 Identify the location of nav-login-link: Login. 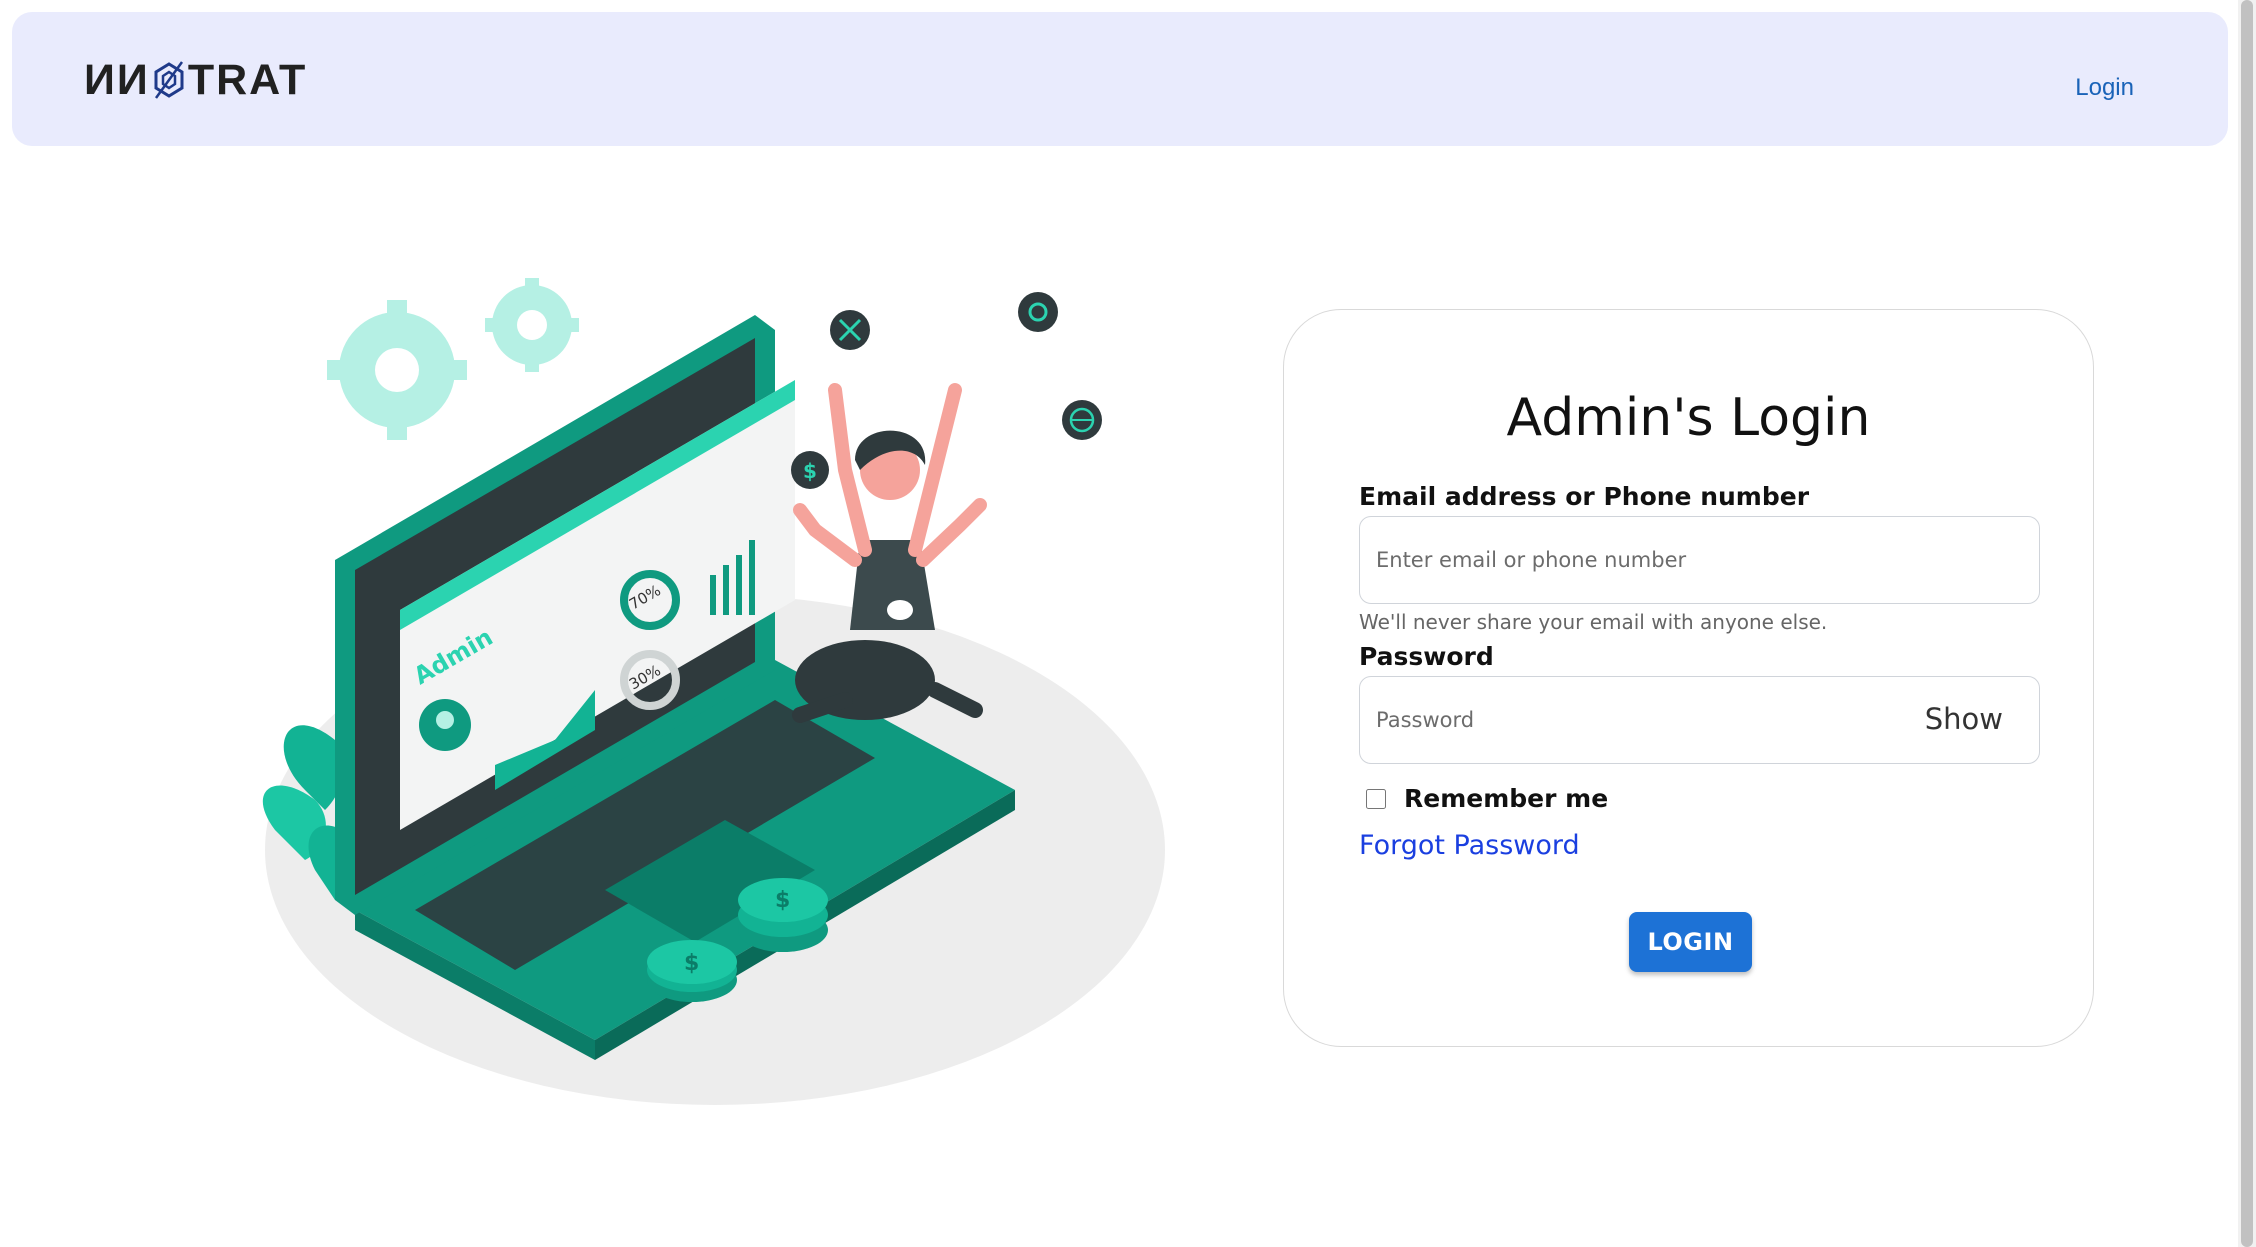
(2104, 88).